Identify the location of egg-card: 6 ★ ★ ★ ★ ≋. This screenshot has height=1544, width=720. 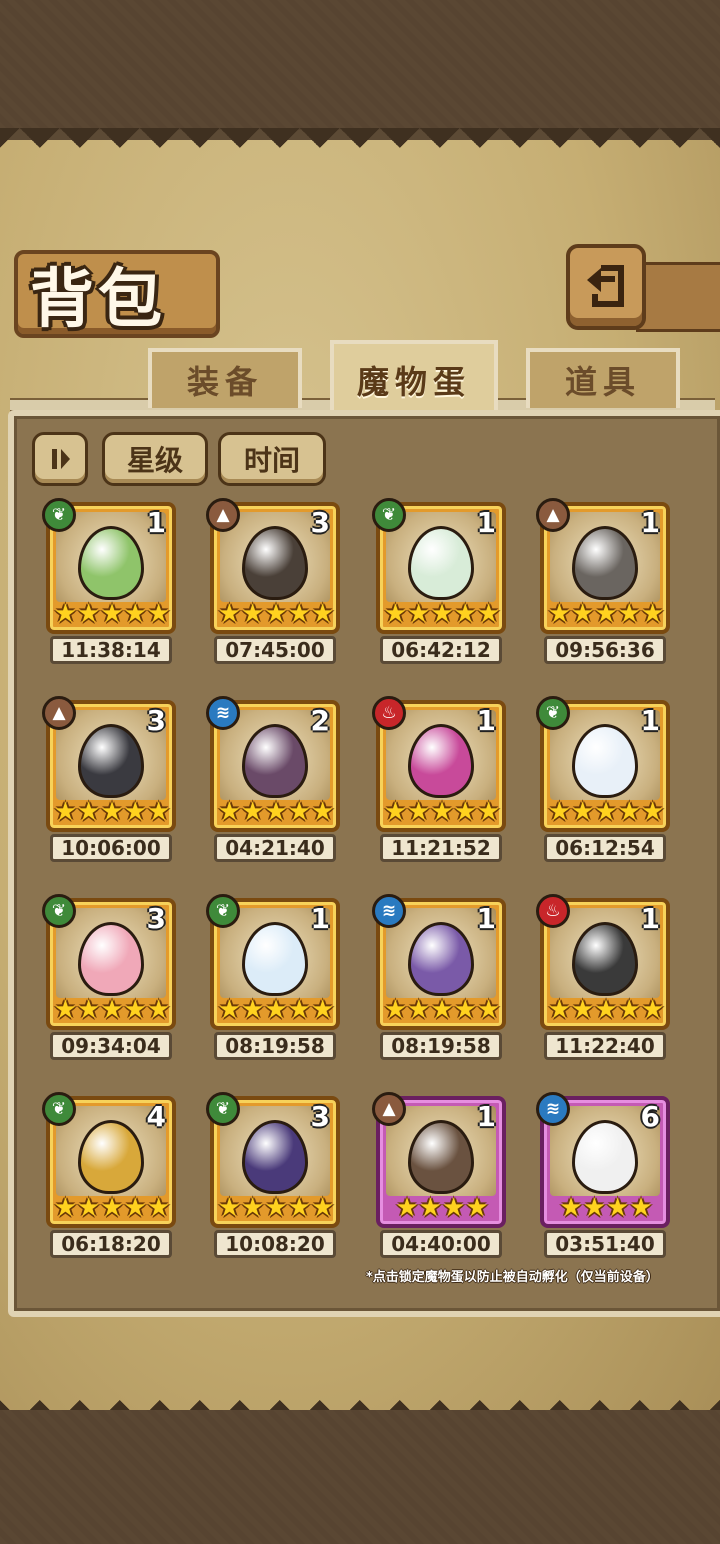
(603, 1160).